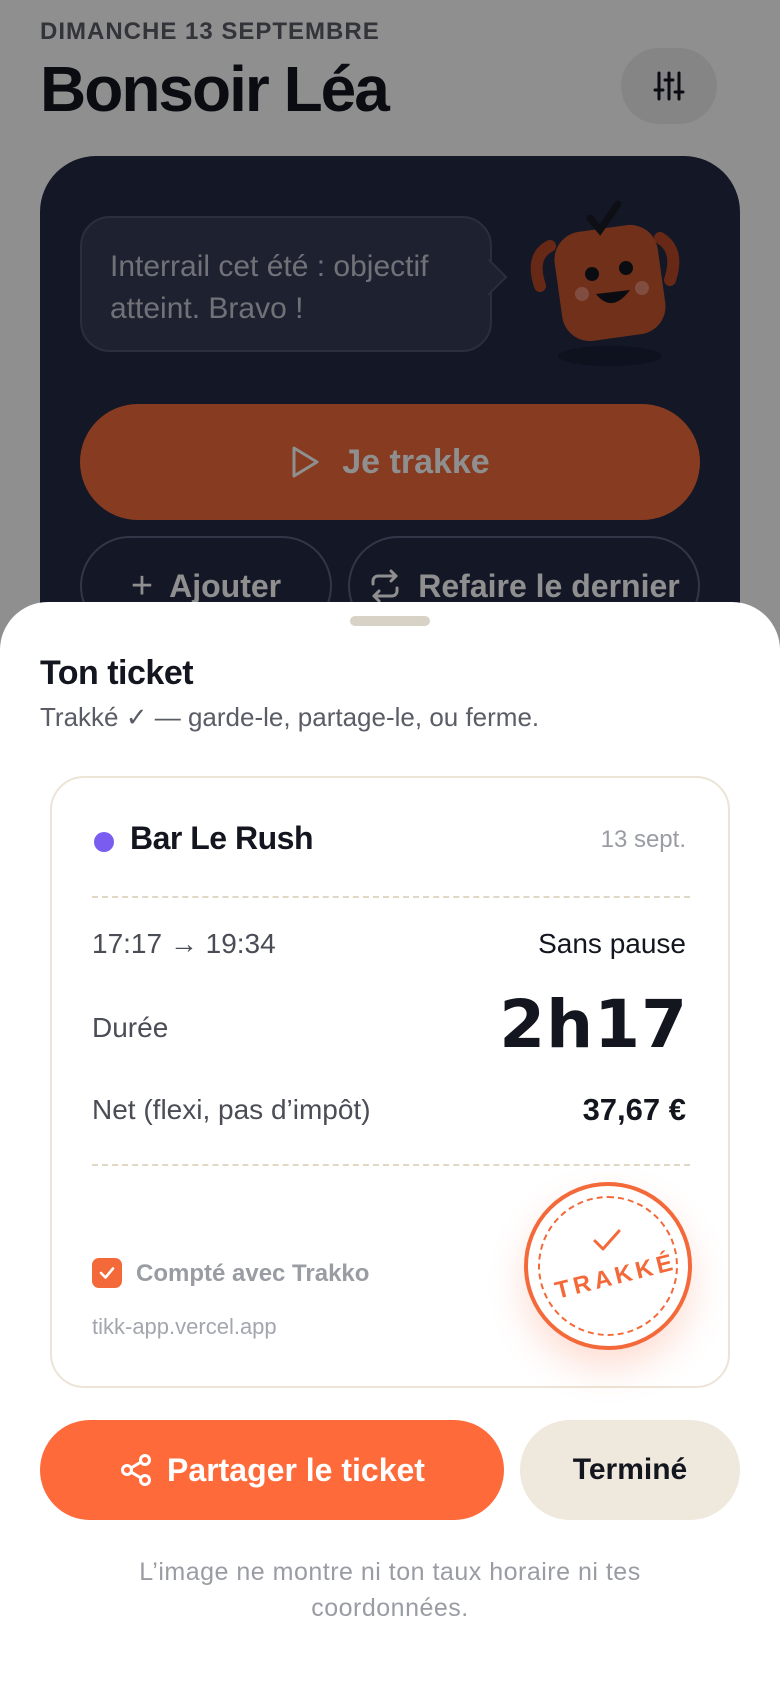  Describe the element at coordinates (221, 838) in the screenshot. I see `venue-name: Bar Le Rush` at that location.